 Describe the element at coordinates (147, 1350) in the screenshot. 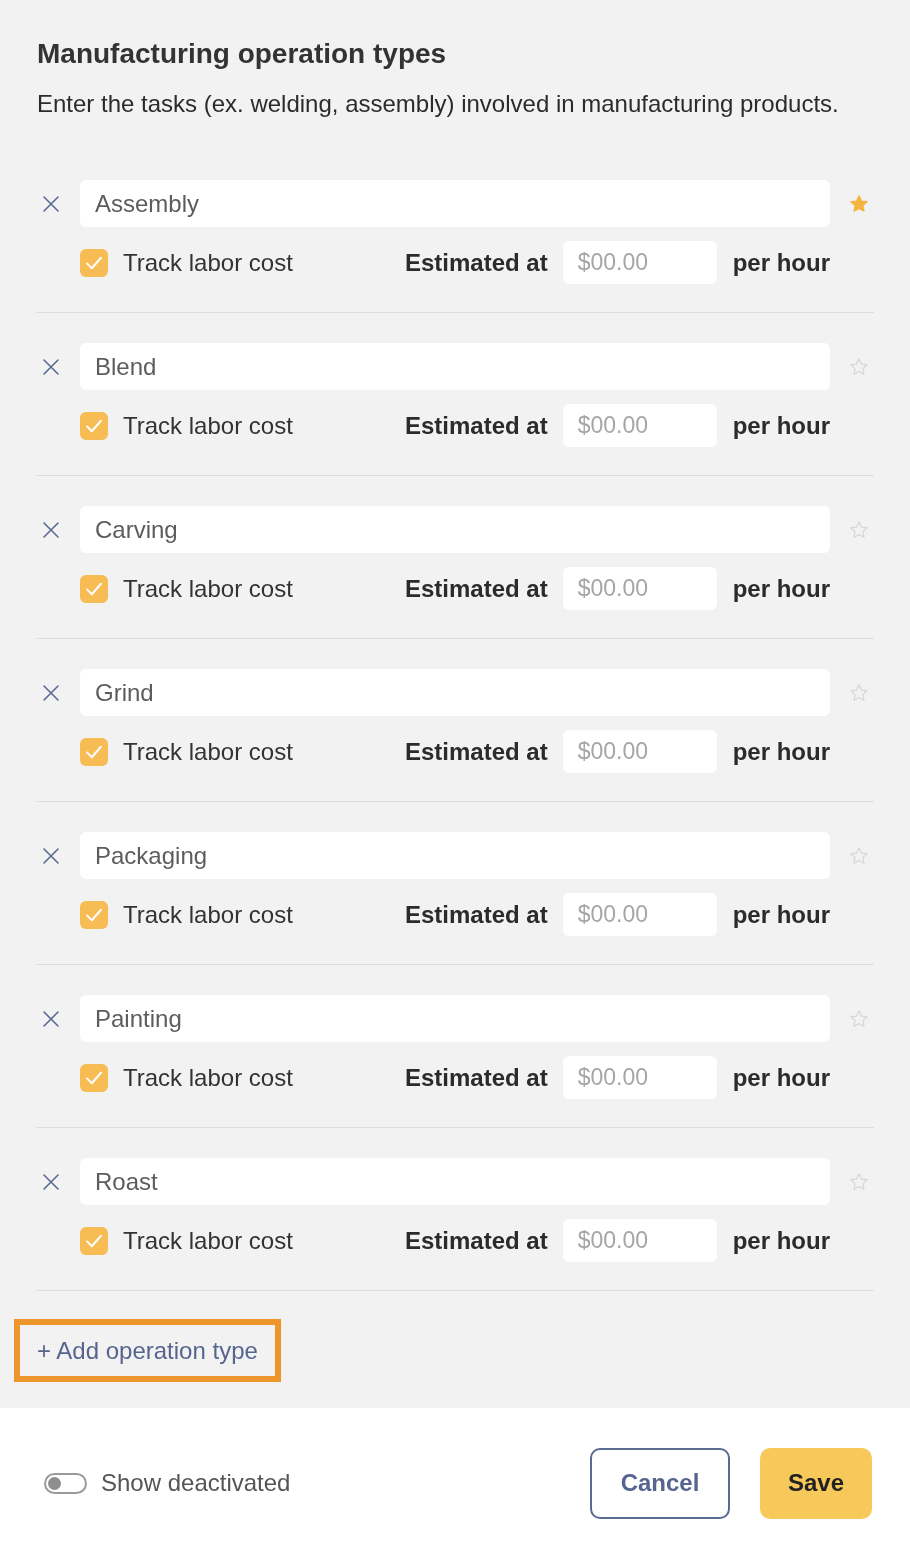

I see `add-operation-button: + Add operation type` at that location.